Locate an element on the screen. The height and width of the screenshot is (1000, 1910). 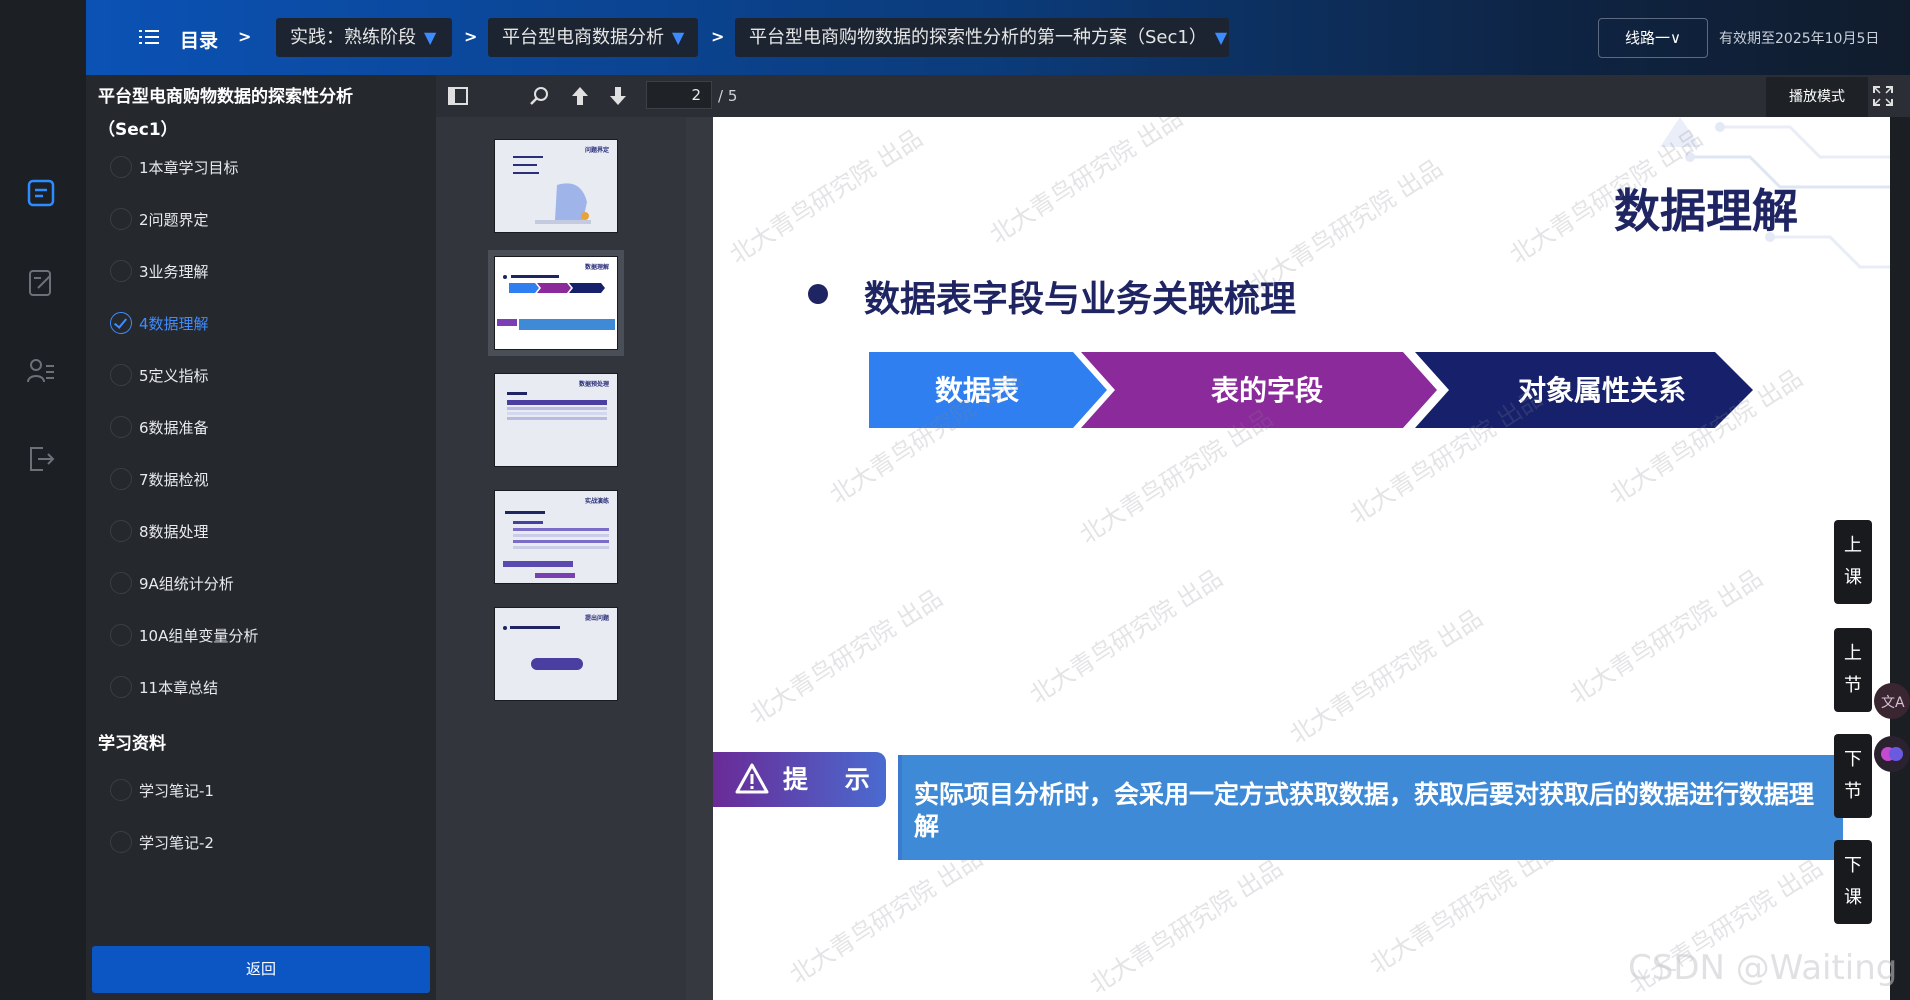
menu-icon is located at coordinates (149, 37).